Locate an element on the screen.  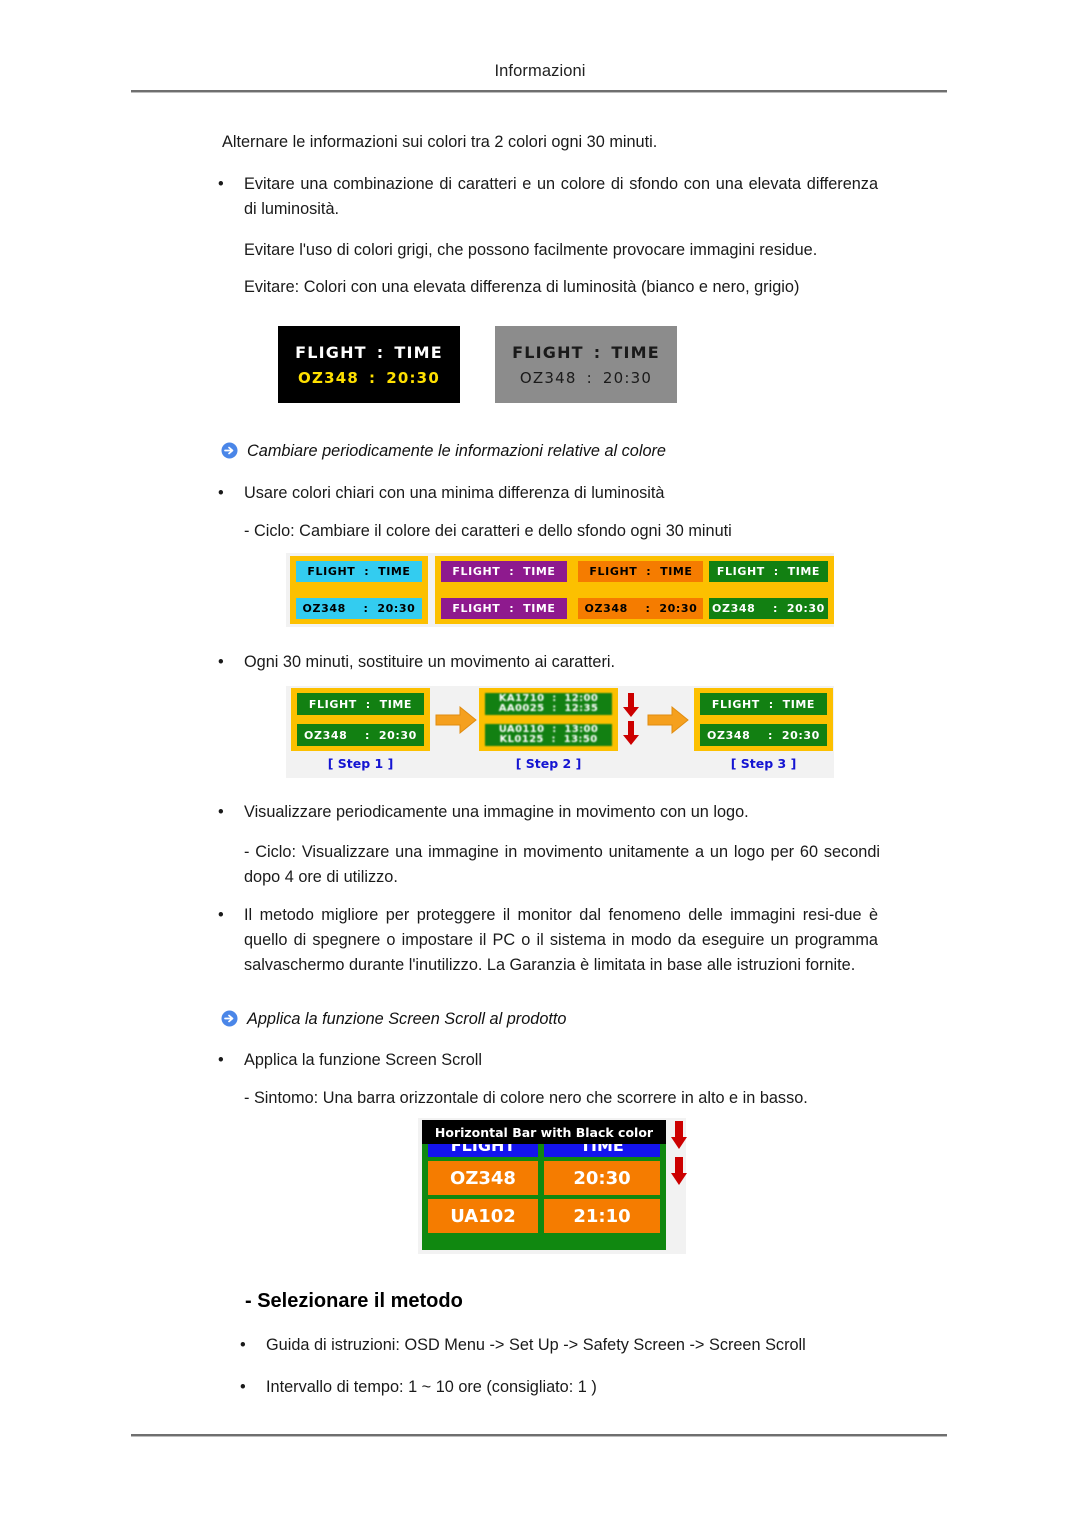
color-cycle-panel-2: FLIGHT : TIME FLIGHT : TIME is located at coordinates (504, 590).